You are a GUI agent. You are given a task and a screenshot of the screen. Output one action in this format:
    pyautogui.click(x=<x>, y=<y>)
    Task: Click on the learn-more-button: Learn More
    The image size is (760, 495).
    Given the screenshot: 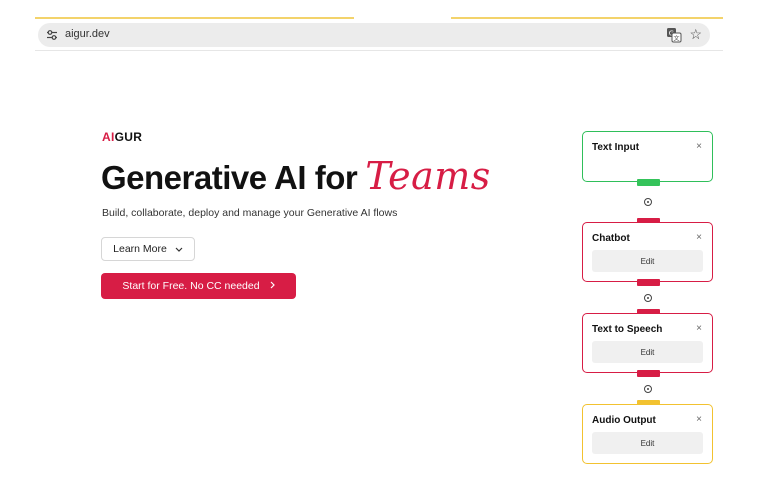 What is the action you would take?
    pyautogui.click(x=148, y=249)
    